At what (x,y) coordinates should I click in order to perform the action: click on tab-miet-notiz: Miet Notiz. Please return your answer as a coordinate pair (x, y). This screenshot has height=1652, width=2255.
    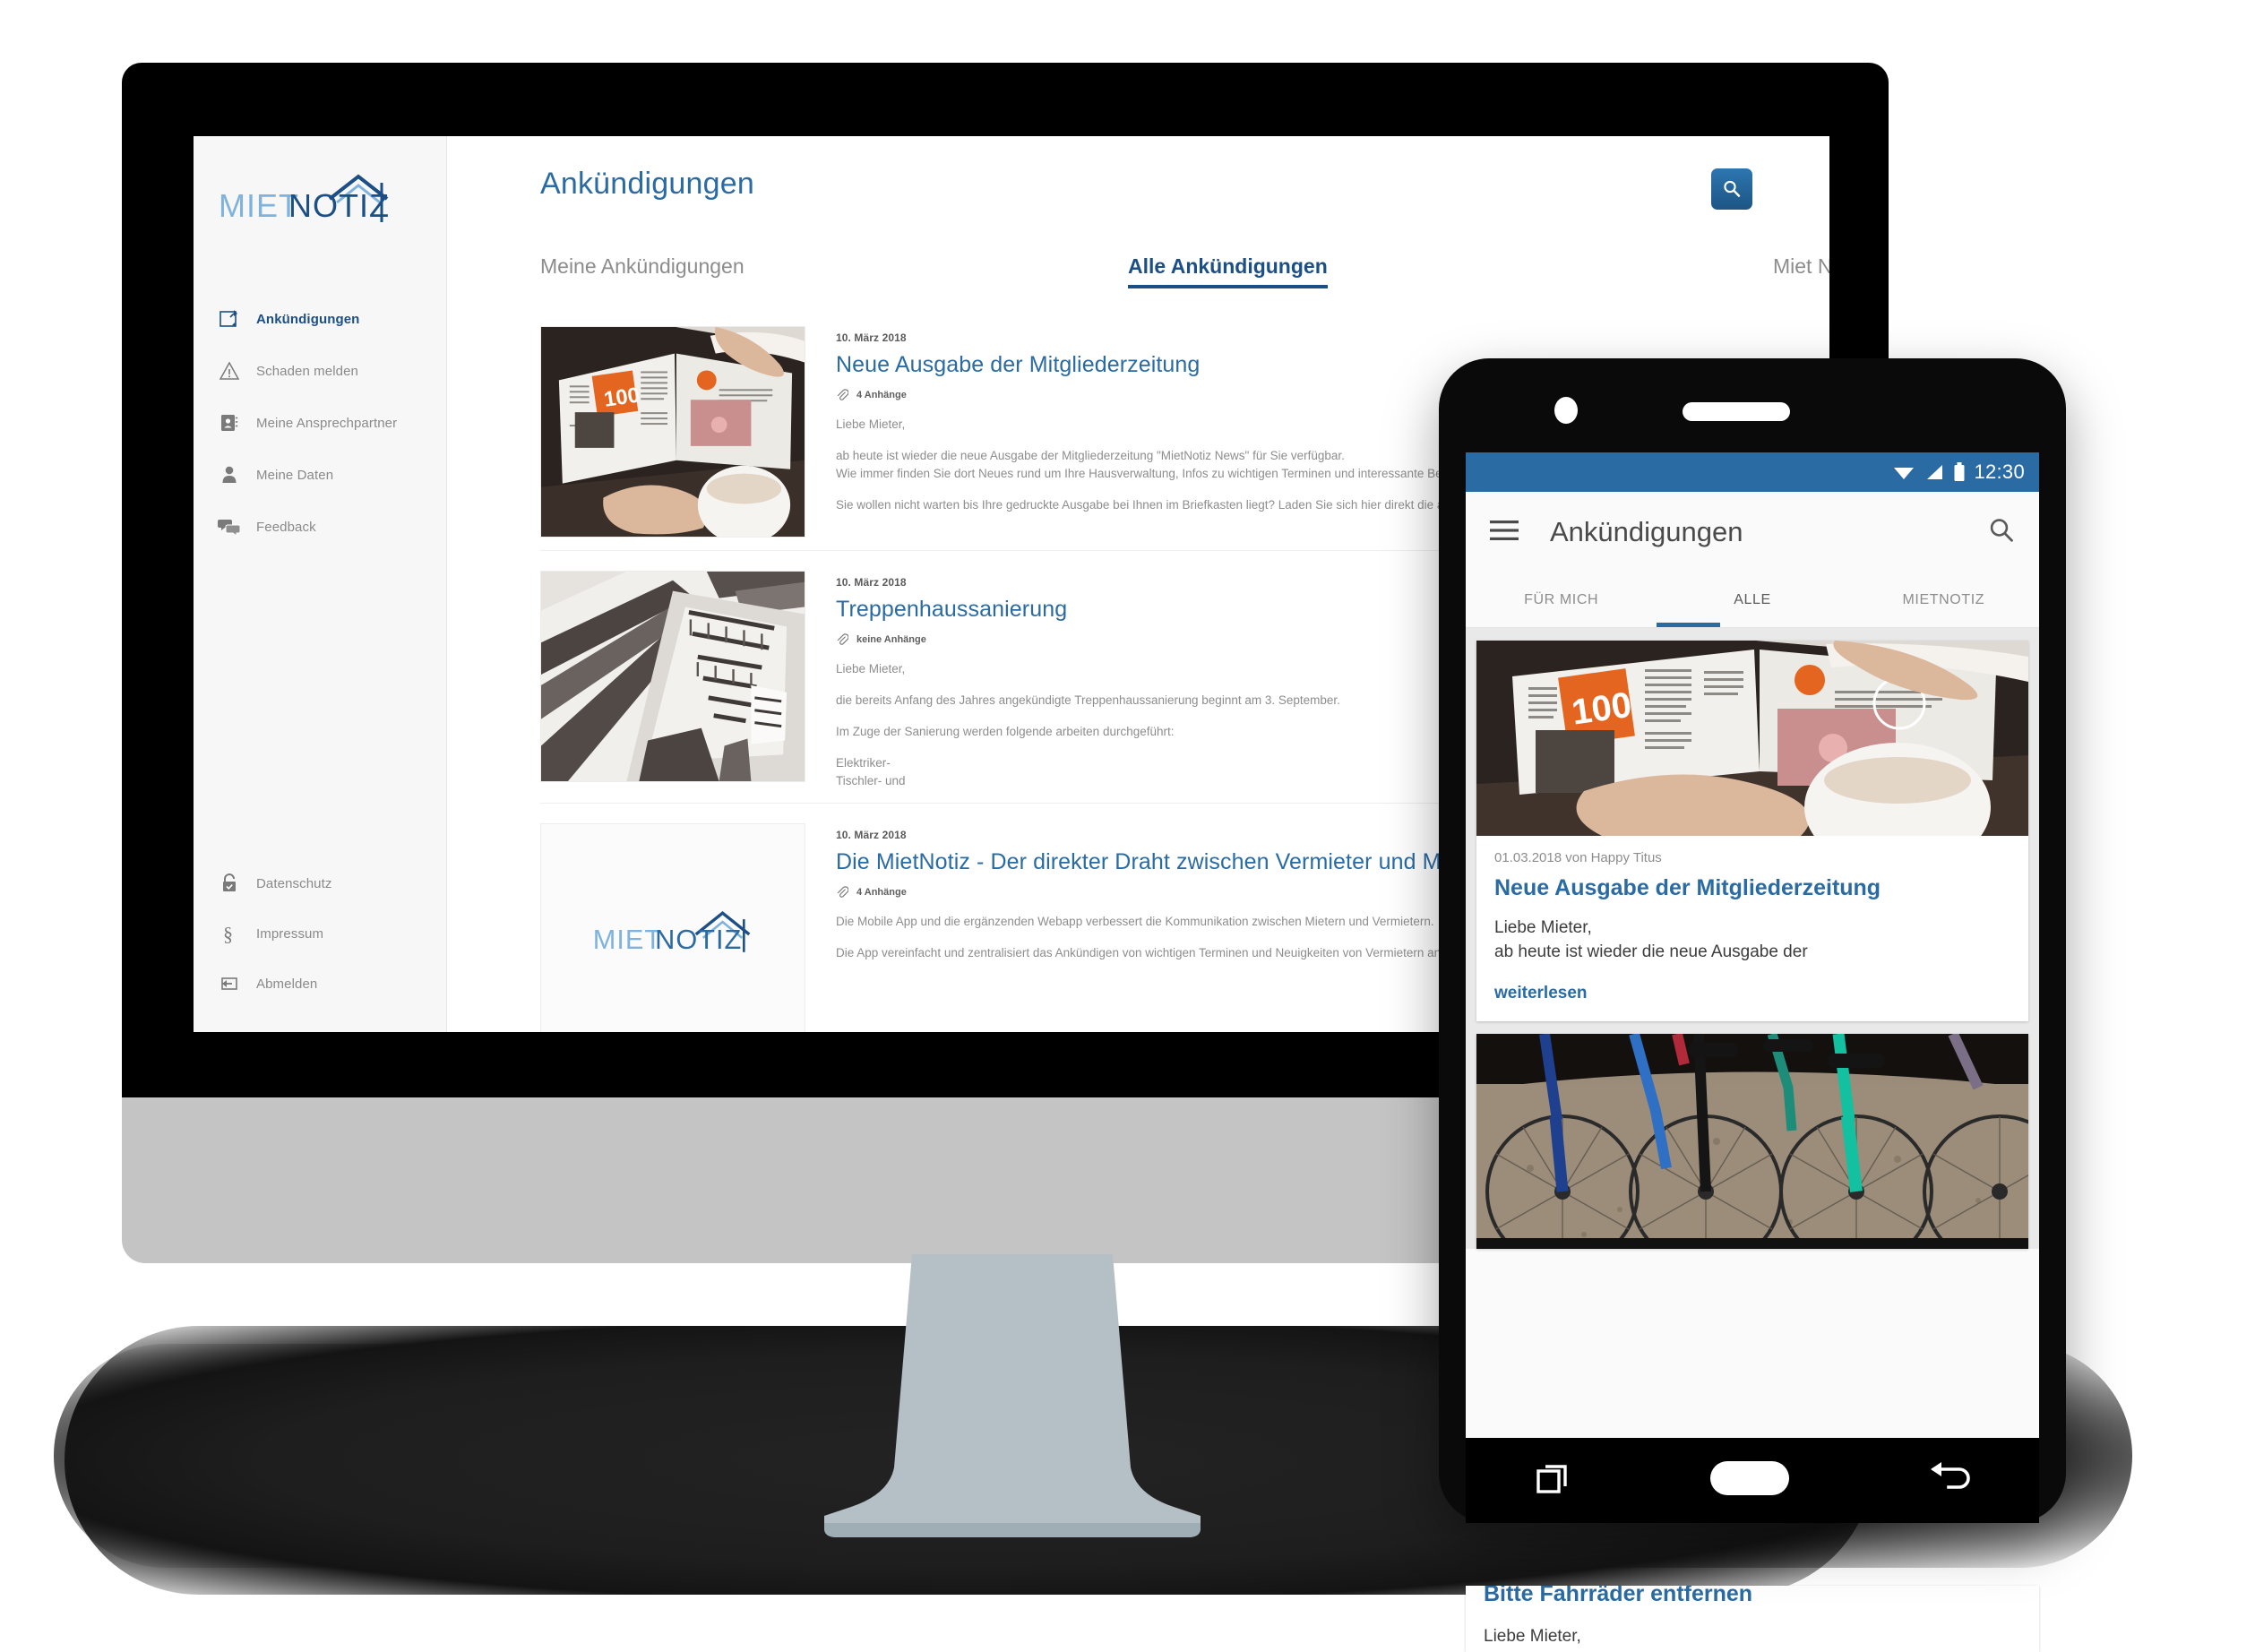
    Looking at the image, I should click on (1801, 266).